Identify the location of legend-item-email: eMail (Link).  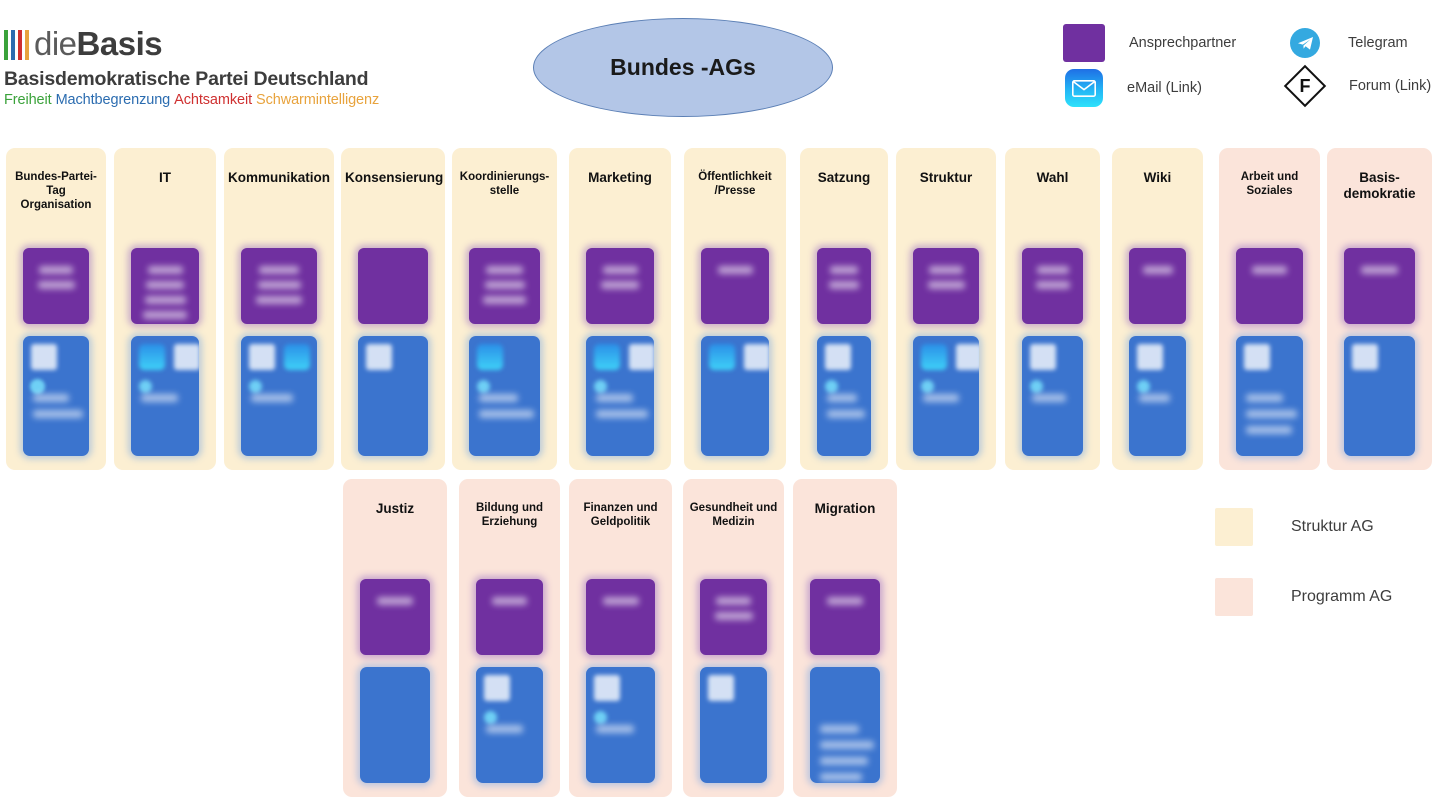
(1133, 88).